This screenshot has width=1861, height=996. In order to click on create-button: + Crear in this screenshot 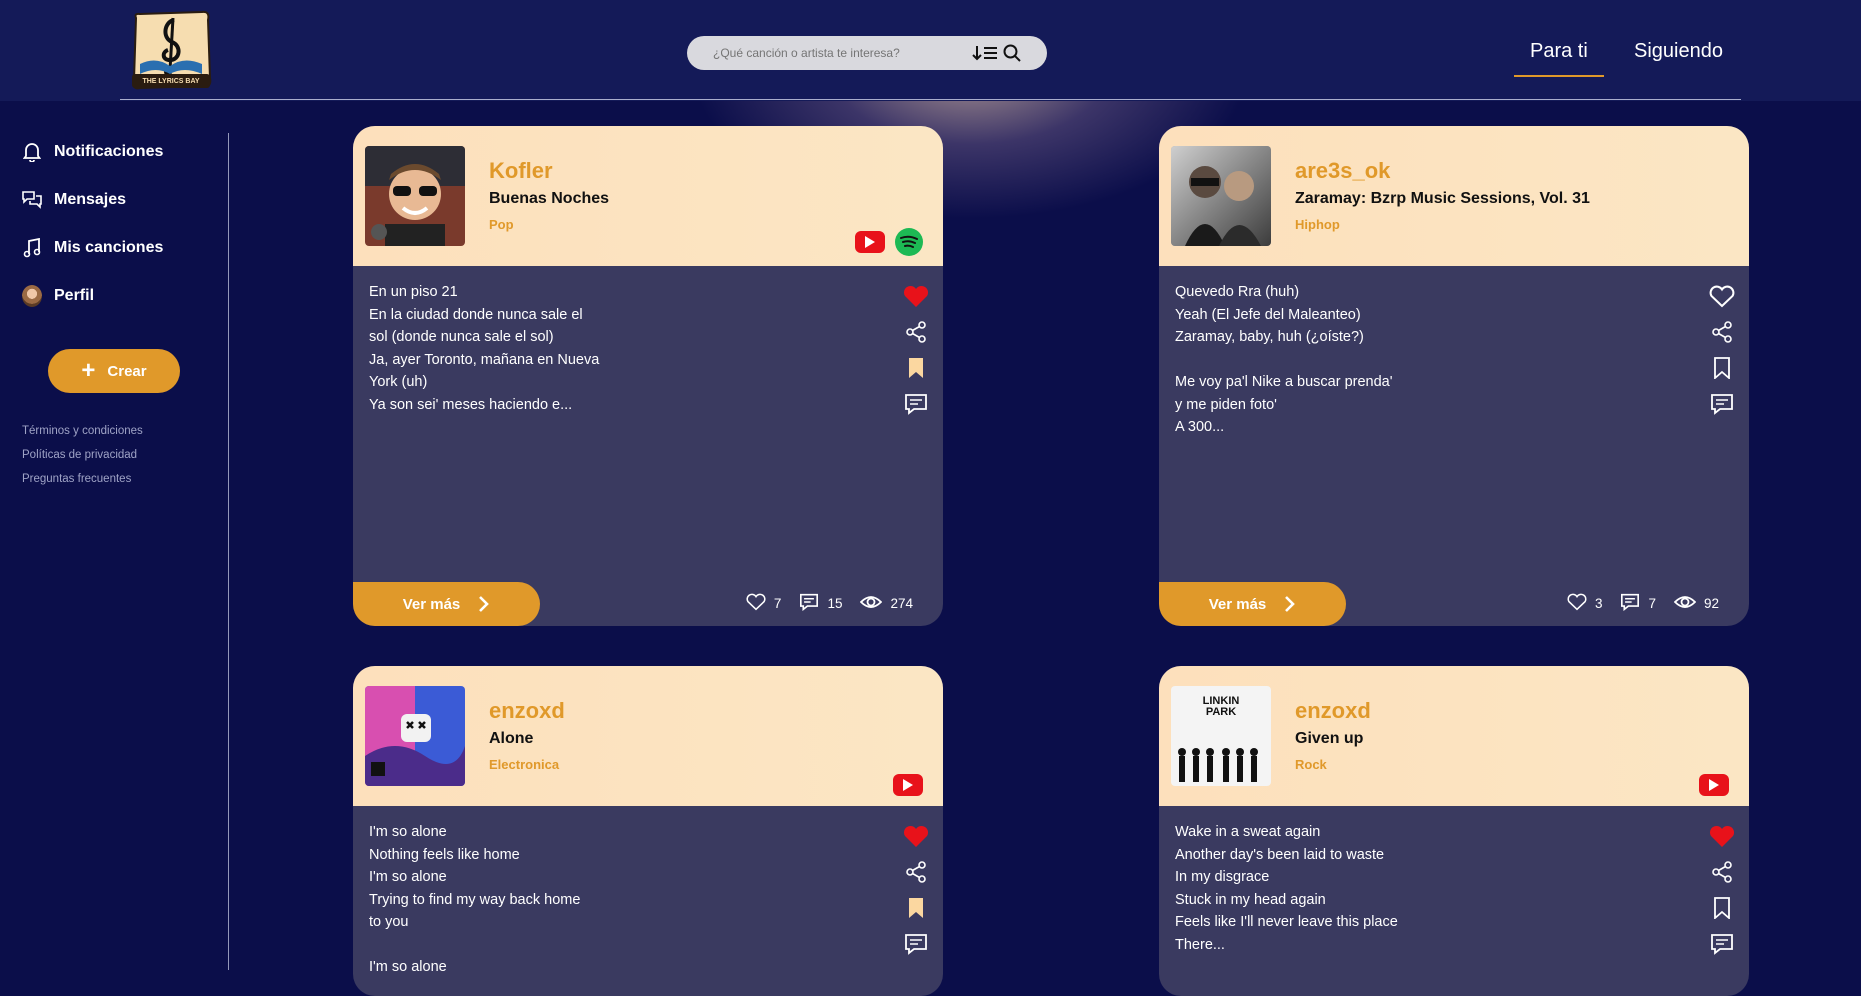, I will do `click(114, 371)`.